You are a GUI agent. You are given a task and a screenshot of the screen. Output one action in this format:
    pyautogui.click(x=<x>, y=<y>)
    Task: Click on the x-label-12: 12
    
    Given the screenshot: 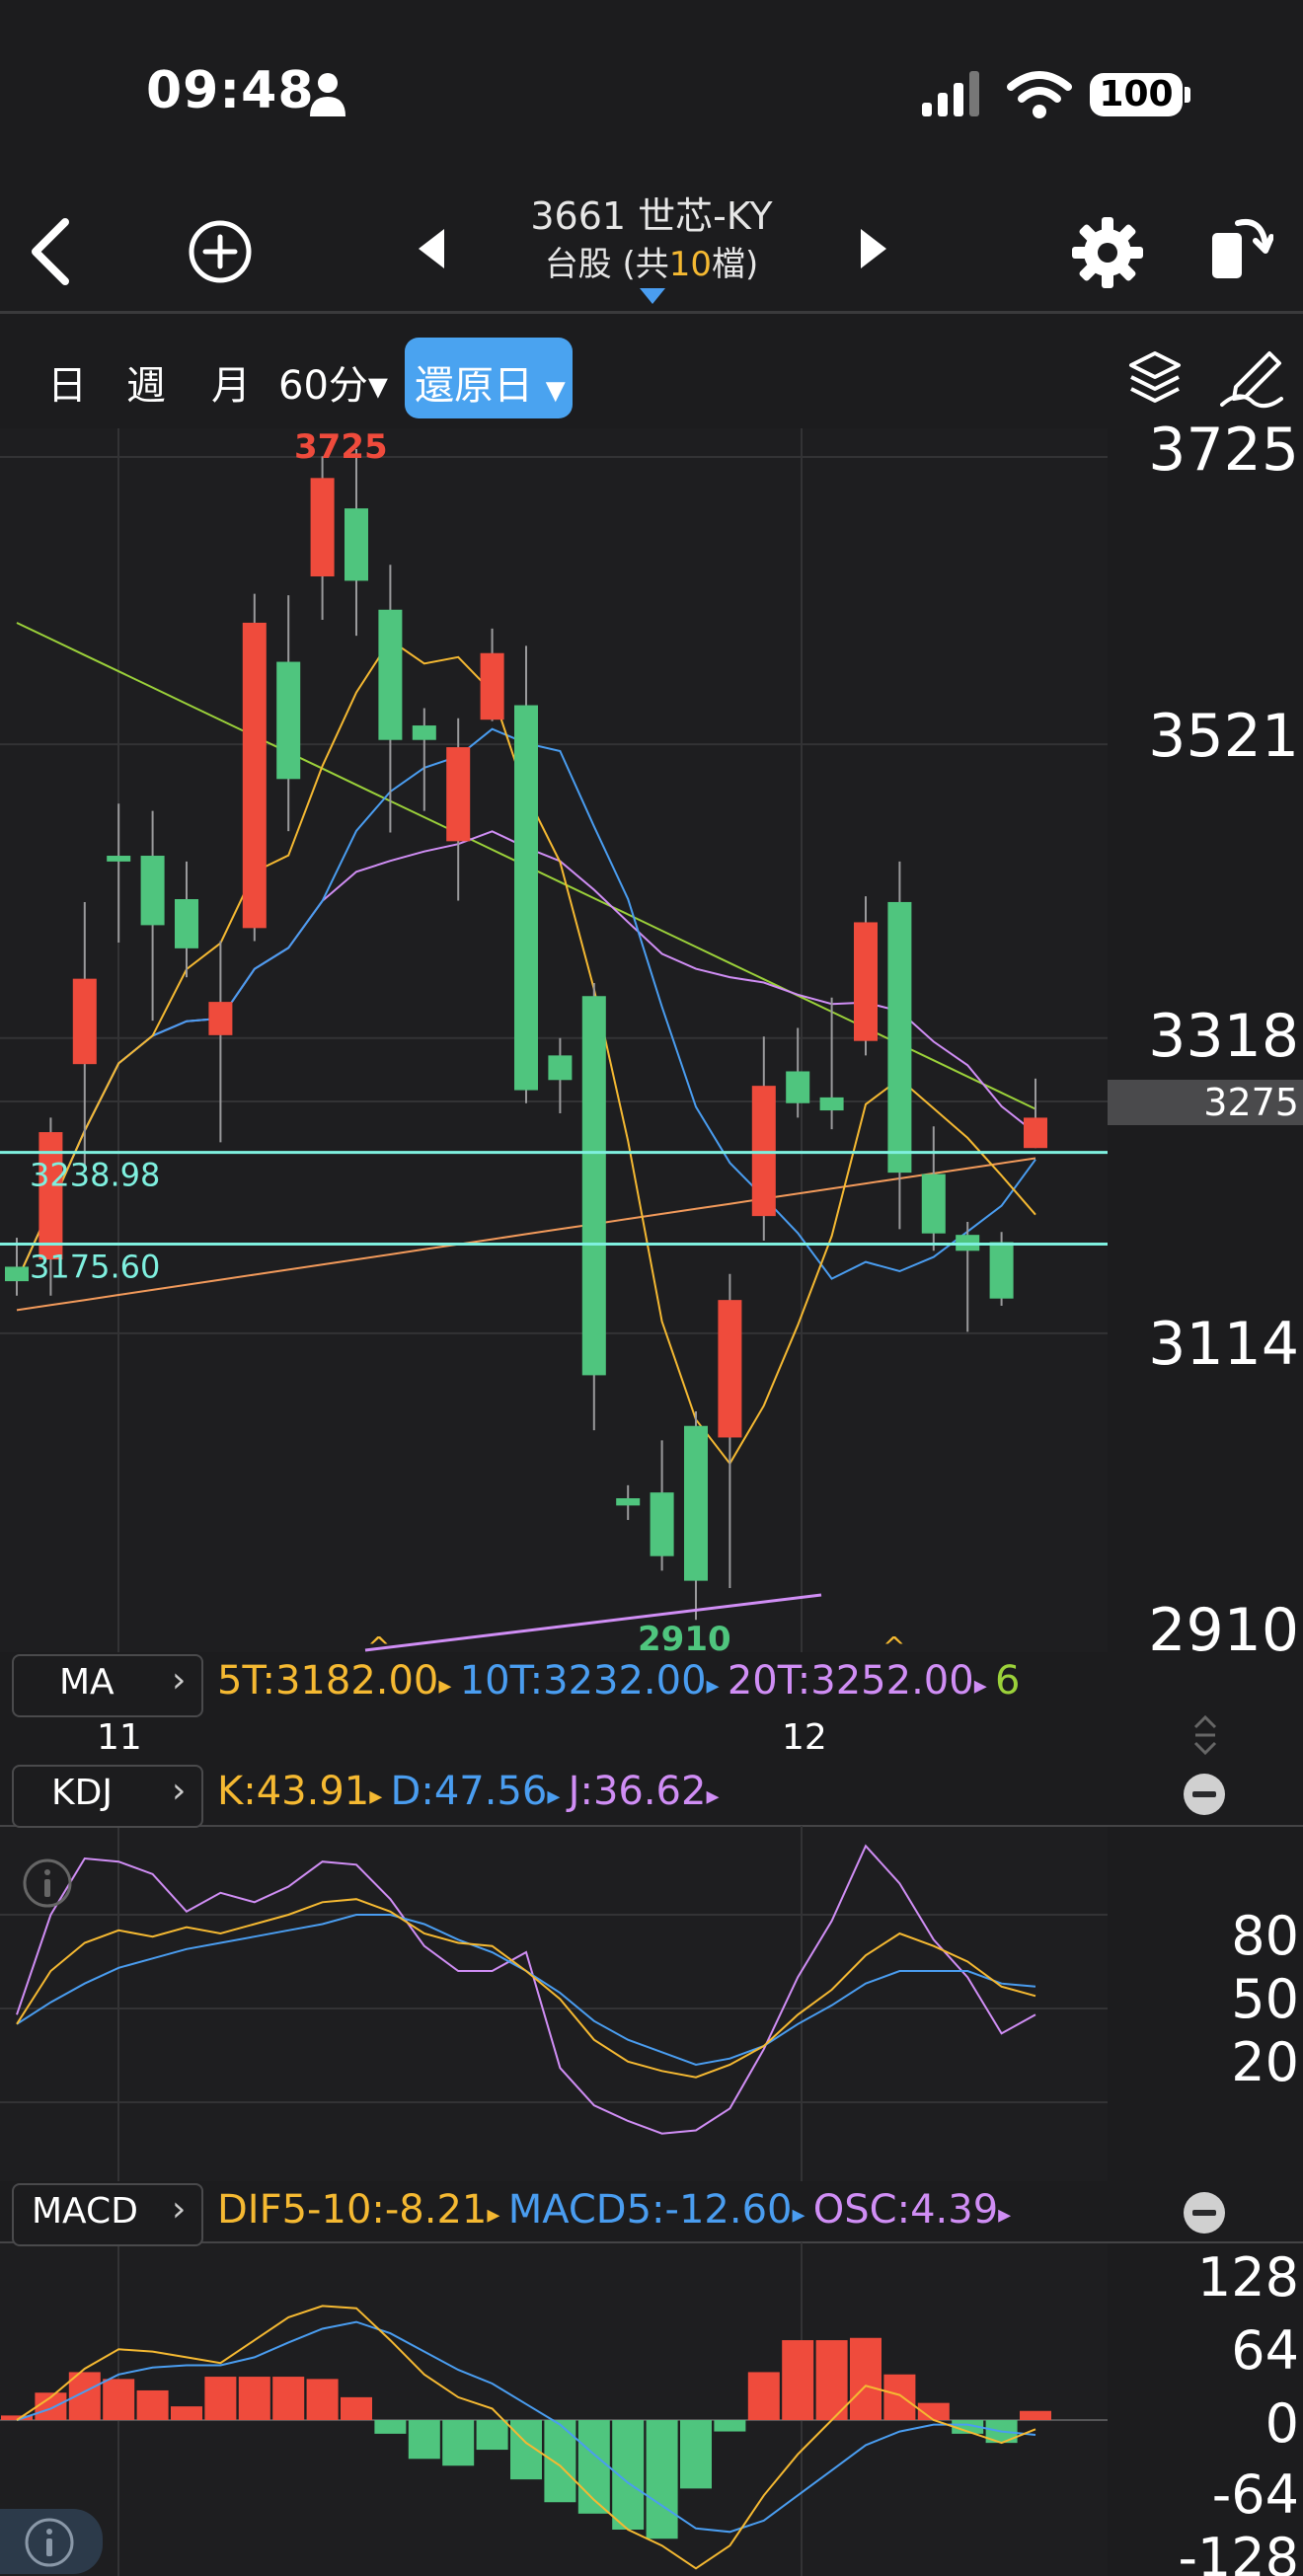 What is the action you would take?
    pyautogui.click(x=804, y=1738)
    